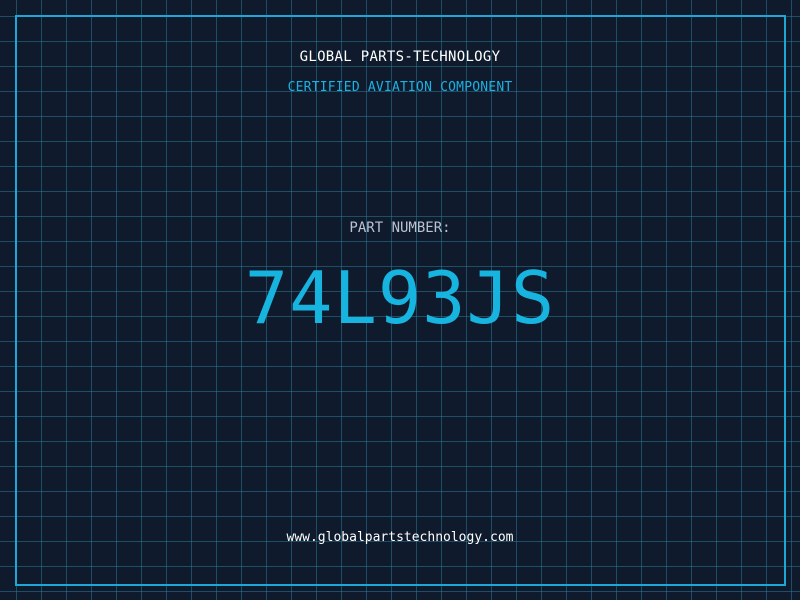  I want to click on certification-subtitle: CERTIFIED AVIATION COMPONENT, so click(400, 87).